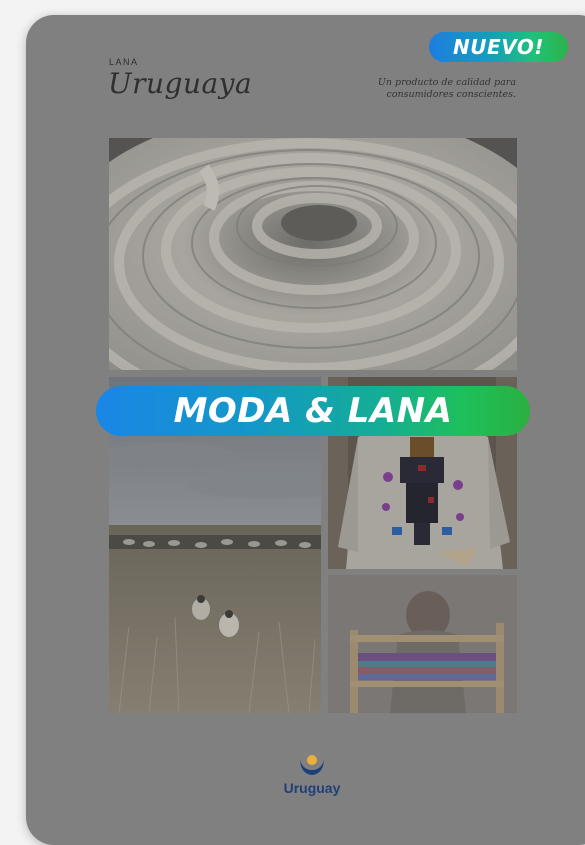 Image resolution: width=585 pixels, height=845 pixels. I want to click on brand-title: Uruguaya, so click(180, 83).